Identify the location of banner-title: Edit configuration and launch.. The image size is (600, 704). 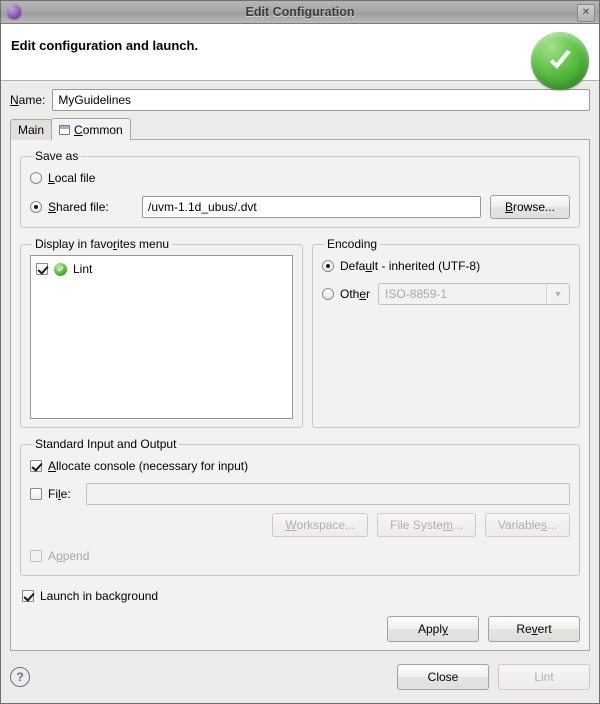
(105, 45).